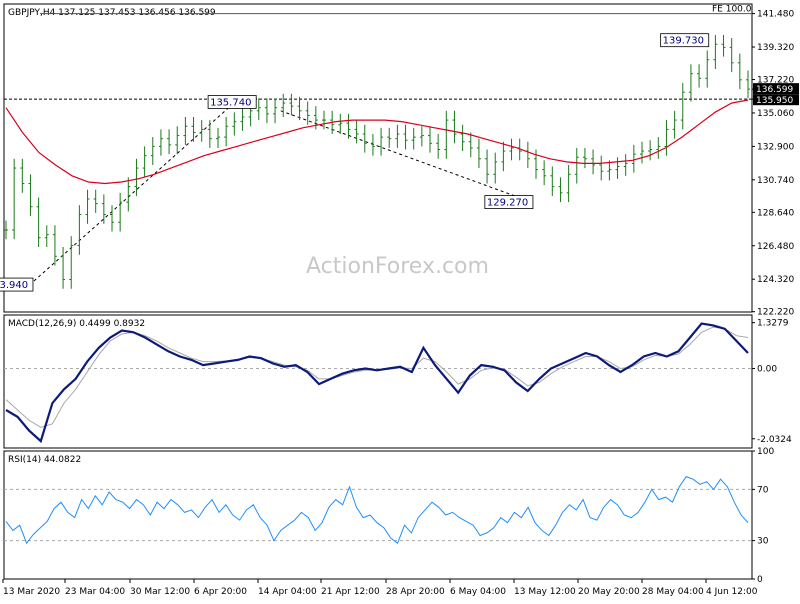  I want to click on x-axis-tick-label: 28 Apr 20:00, so click(415, 592).